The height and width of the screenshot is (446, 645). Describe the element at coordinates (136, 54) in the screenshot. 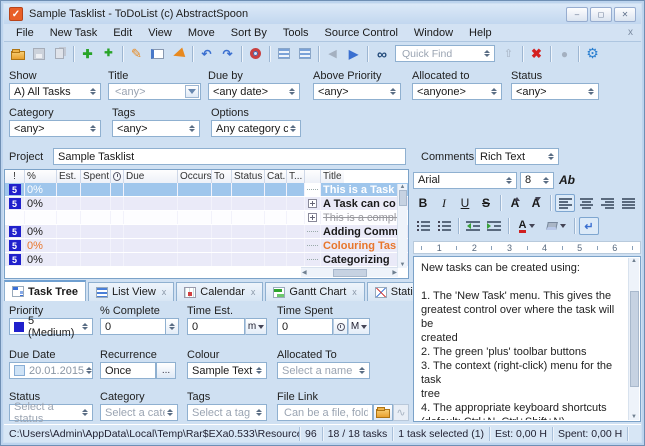

I see `edit-task-button: ✎` at that location.